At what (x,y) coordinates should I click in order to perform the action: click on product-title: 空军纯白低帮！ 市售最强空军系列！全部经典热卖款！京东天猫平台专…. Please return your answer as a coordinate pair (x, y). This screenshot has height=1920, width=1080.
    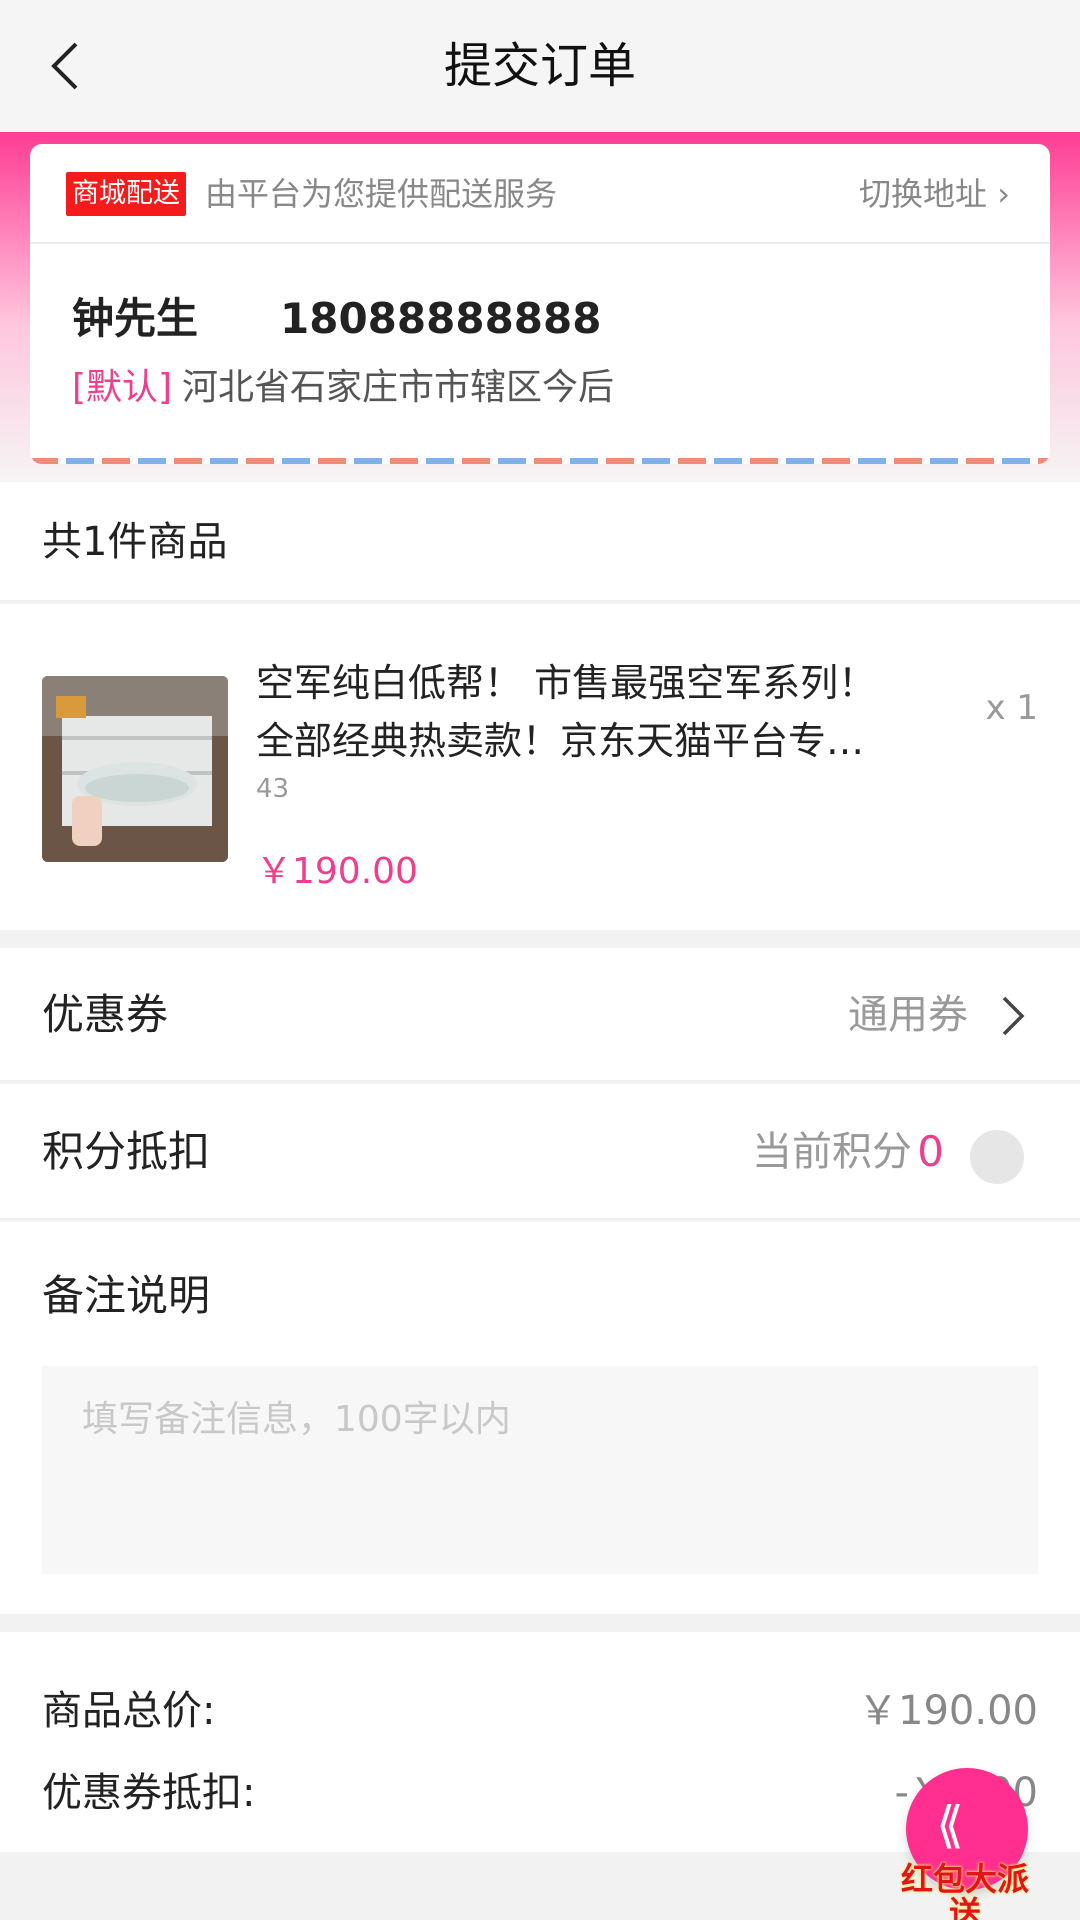
    Looking at the image, I should click on (566, 712).